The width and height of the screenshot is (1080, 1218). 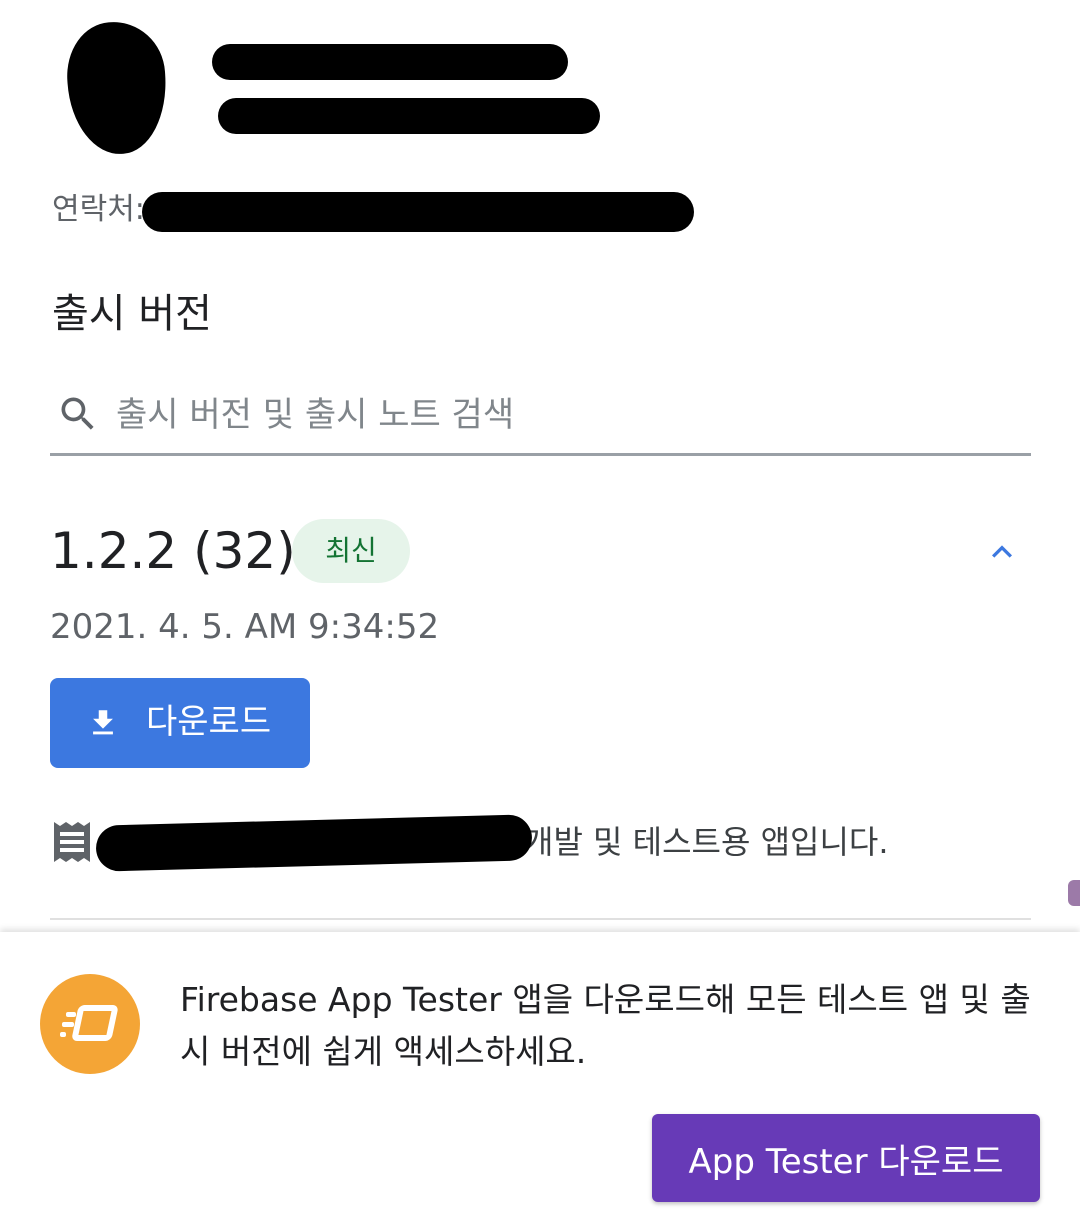 I want to click on download-button-label: 다운로드, so click(x=209, y=722).